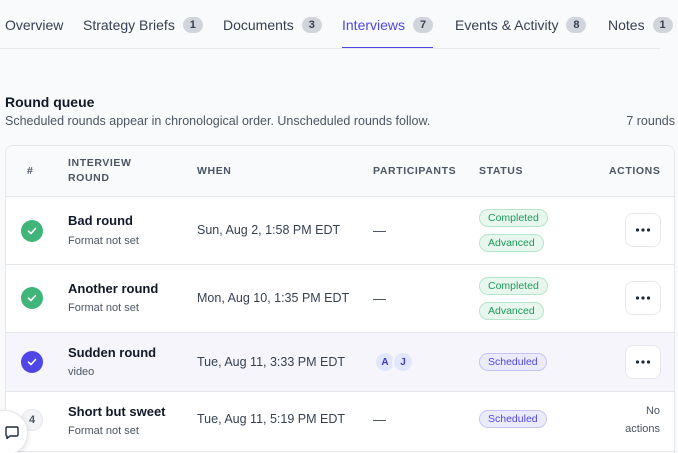 Image resolution: width=678 pixels, height=453 pixels. What do you see at coordinates (507, 25) in the screenshot?
I see `tab-label: Events & Activity` at bounding box center [507, 25].